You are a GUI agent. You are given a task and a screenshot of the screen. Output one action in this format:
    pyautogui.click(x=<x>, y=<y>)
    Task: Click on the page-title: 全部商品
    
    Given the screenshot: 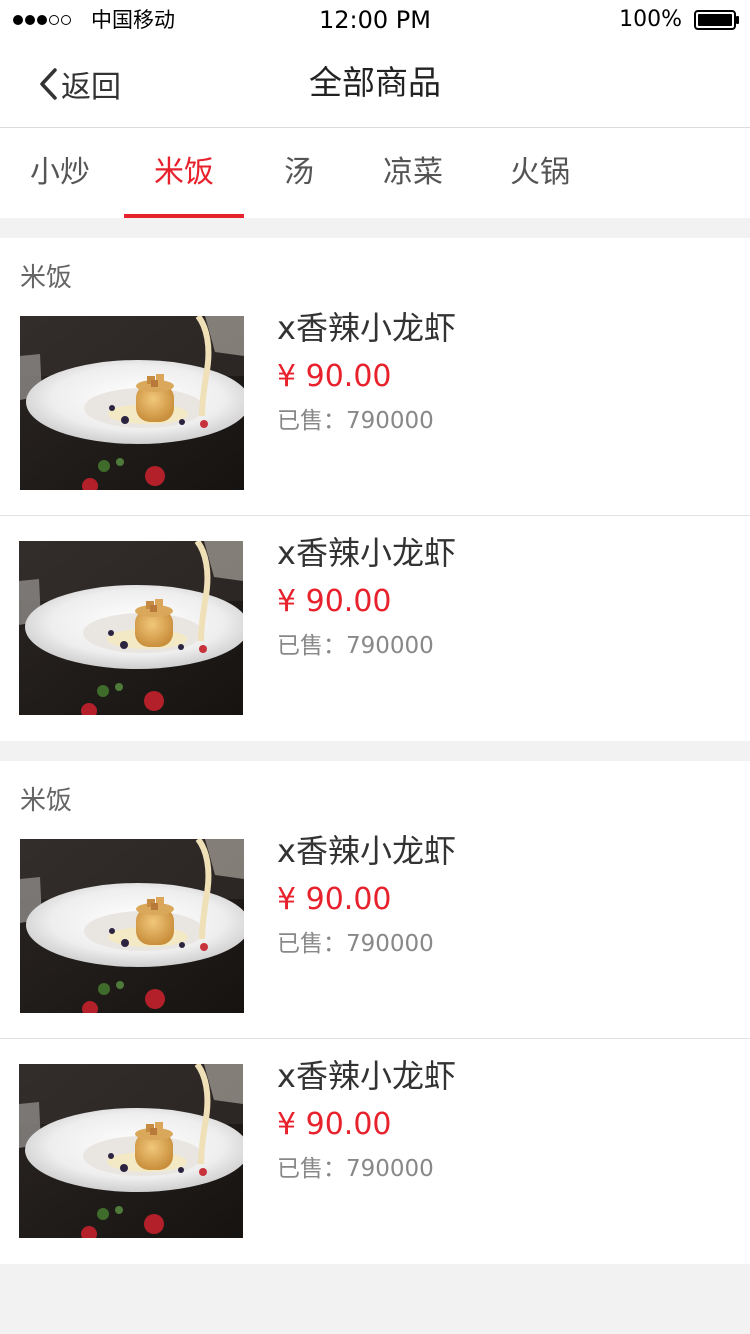 What is the action you would take?
    pyautogui.click(x=375, y=82)
    